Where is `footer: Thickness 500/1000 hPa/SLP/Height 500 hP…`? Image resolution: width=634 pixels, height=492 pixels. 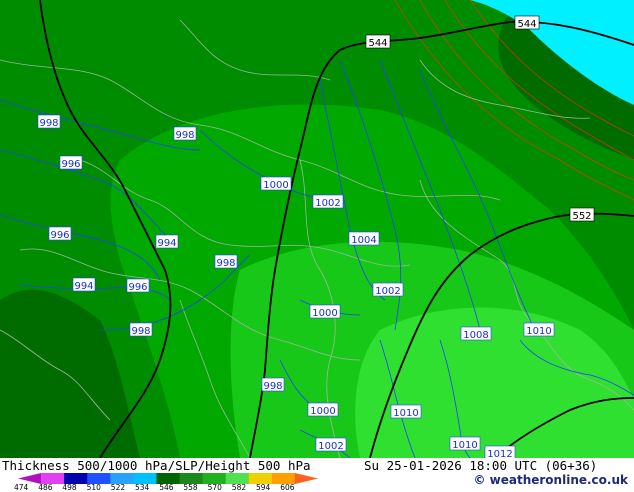
footer: Thickness 500/1000 hPa/SLP/Height 500 hP… is located at coordinates (317, 475).